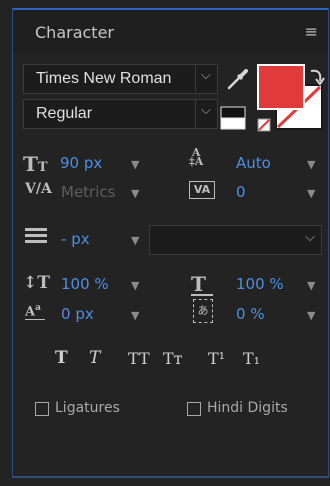  Describe the element at coordinates (264, 125) in the screenshot. I see `no-fill-icon` at that location.